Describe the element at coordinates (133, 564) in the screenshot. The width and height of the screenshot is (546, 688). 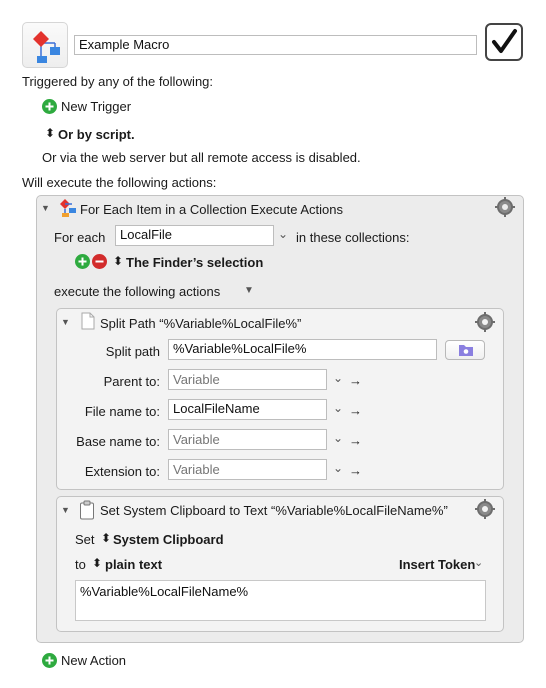
I see `format-popup: plain text` at that location.